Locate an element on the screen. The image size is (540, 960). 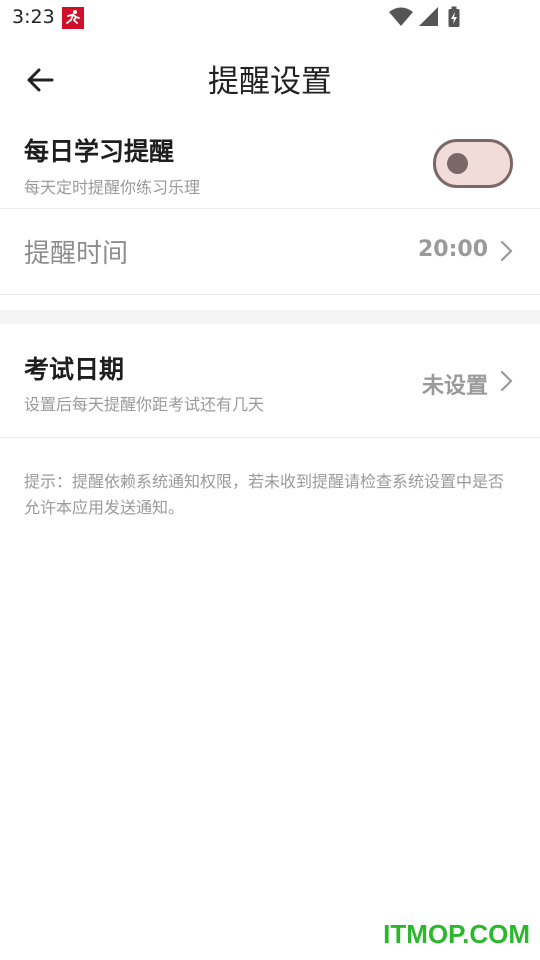
status-time: 3:23 is located at coordinates (33, 17).